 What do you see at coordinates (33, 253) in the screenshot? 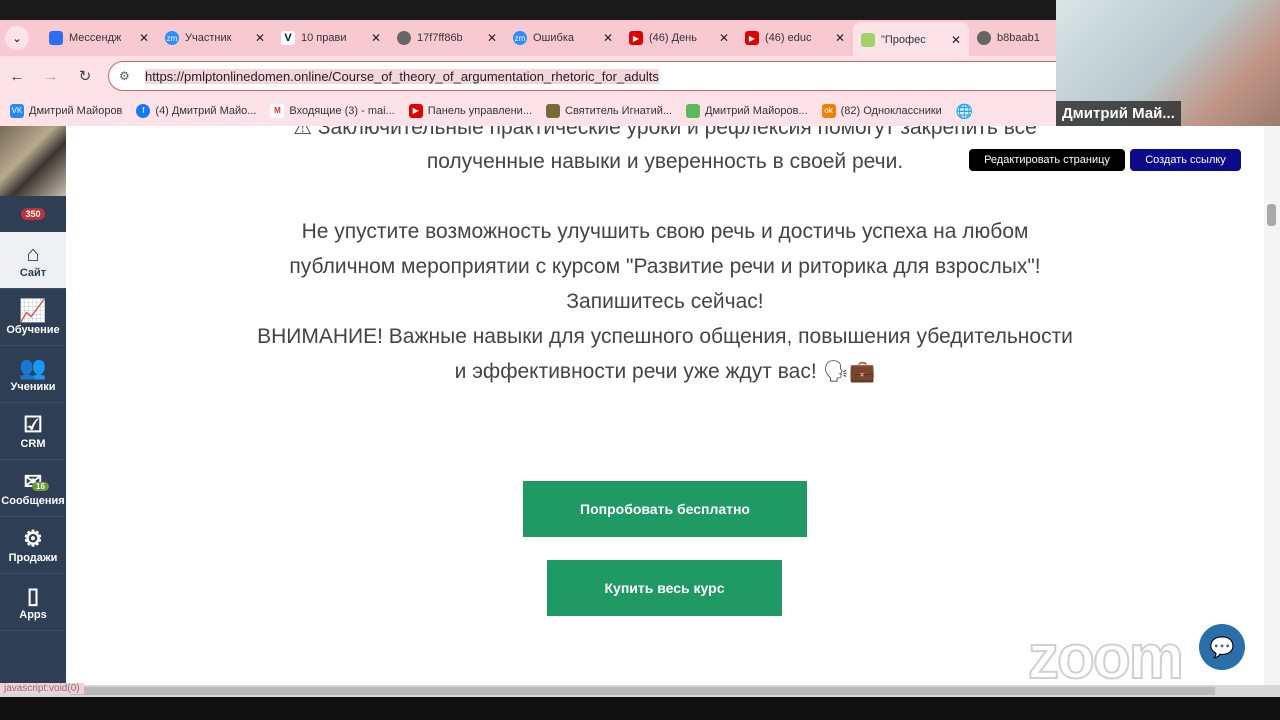
I see `home-icon: ⌂` at bounding box center [33, 253].